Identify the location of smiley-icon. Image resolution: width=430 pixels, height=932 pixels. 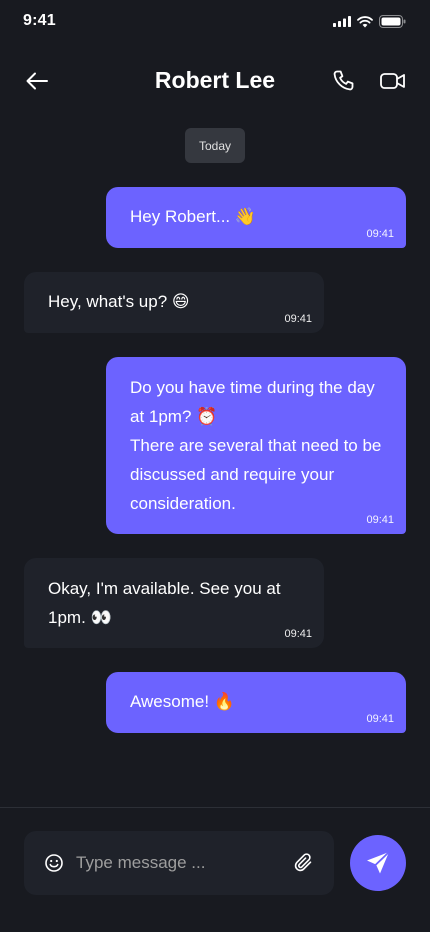
(54, 863).